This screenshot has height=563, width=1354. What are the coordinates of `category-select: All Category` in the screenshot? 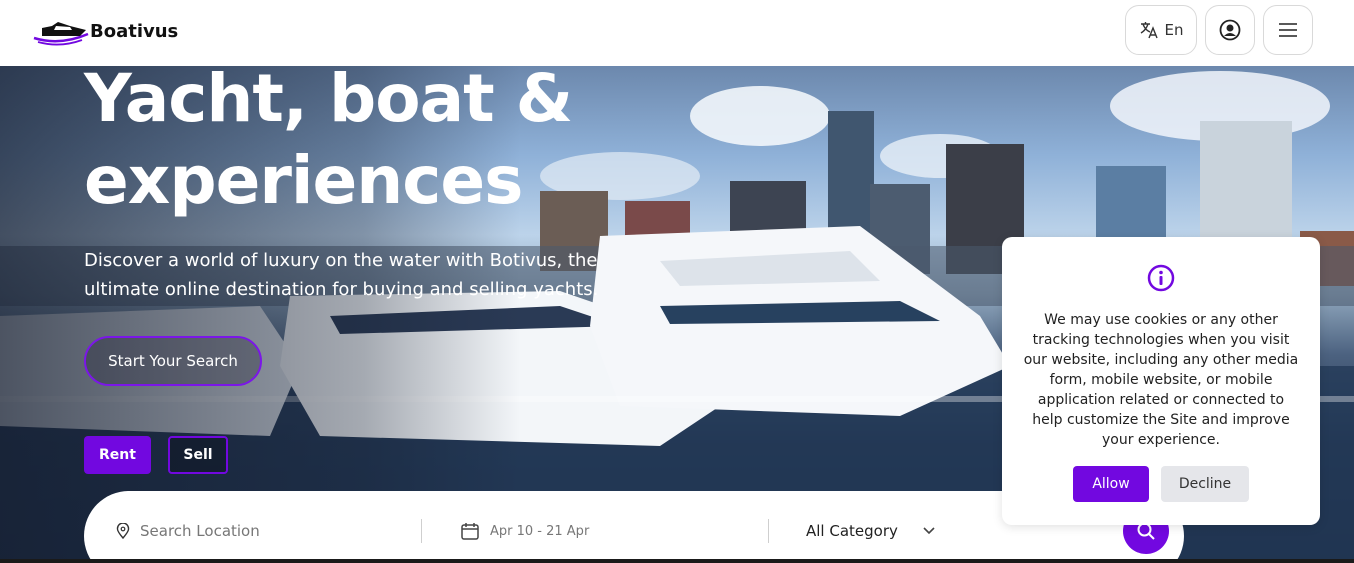 It's located at (872, 531).